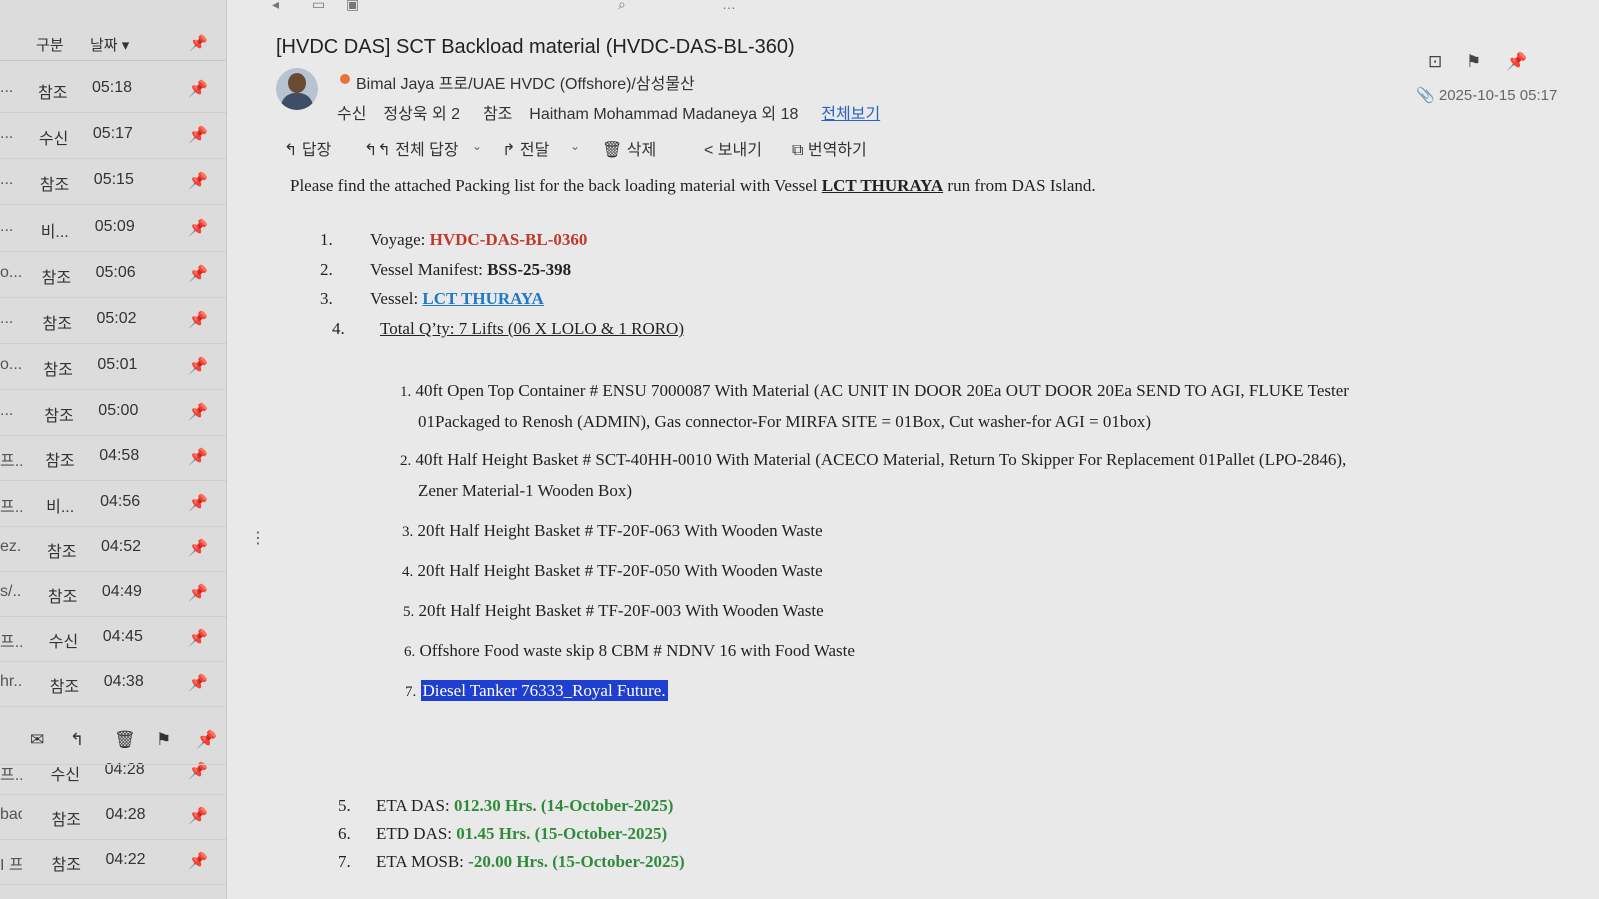 Image resolution: width=1599 pixels, height=899 pixels. I want to click on list-item: ez... 참조 04:52 📌, so click(113, 548).